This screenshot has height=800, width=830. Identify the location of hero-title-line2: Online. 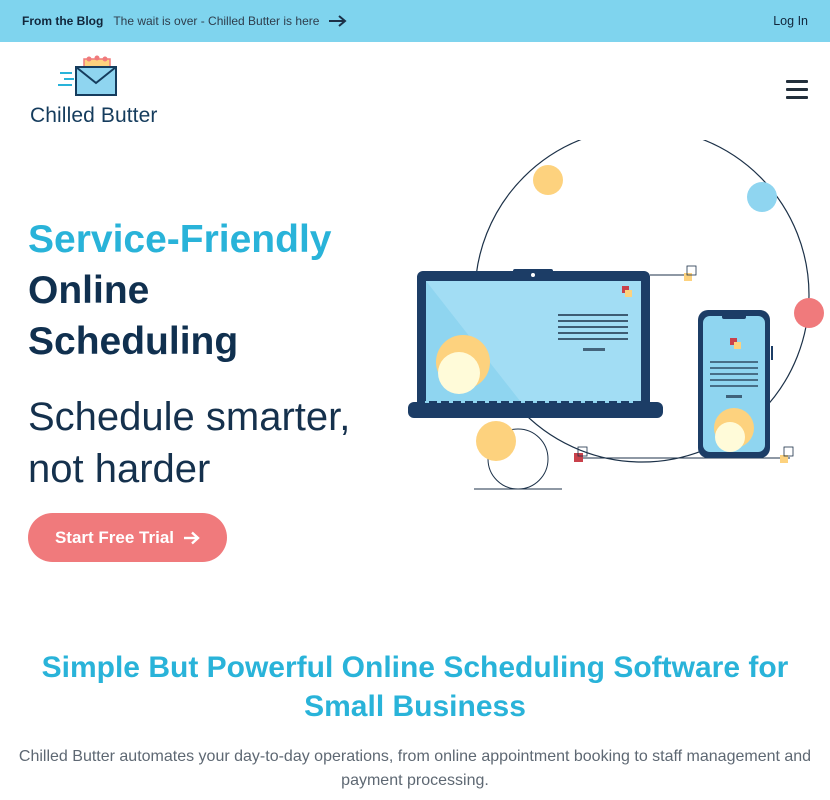
(89, 290).